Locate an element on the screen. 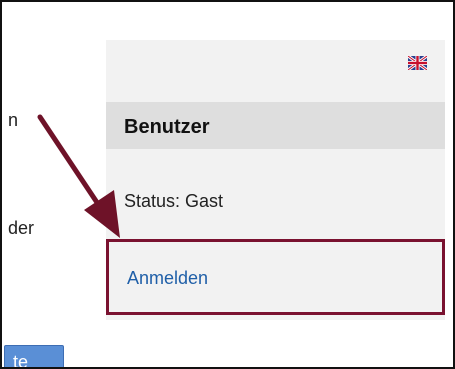 The image size is (455, 369). panel-title: Benutzer is located at coordinates (275, 125).